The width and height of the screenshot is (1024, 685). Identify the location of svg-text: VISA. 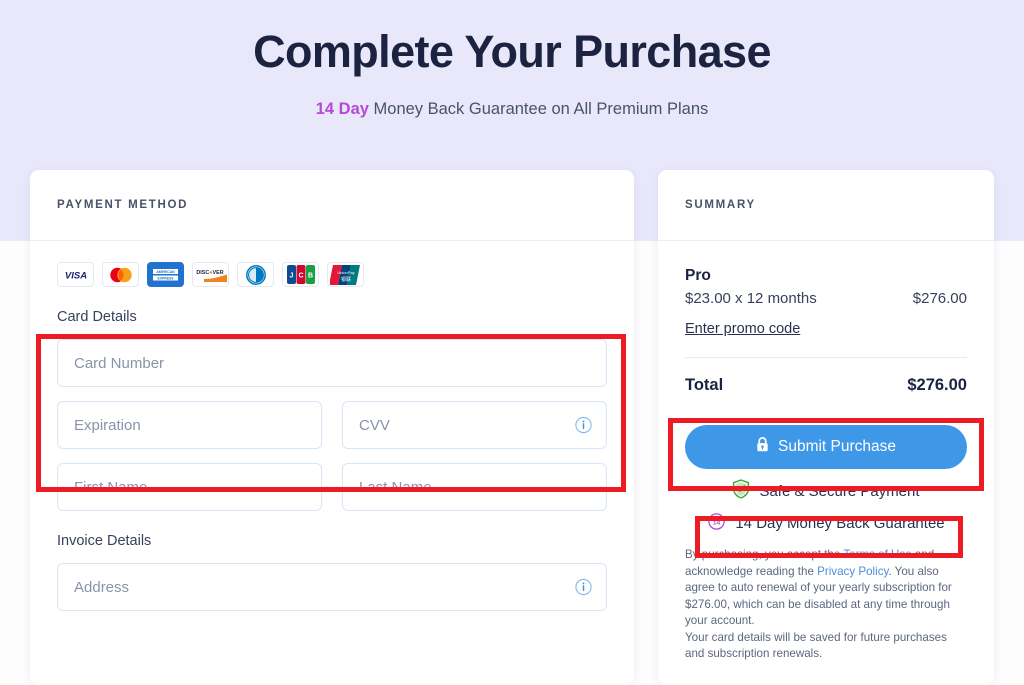
(75, 275).